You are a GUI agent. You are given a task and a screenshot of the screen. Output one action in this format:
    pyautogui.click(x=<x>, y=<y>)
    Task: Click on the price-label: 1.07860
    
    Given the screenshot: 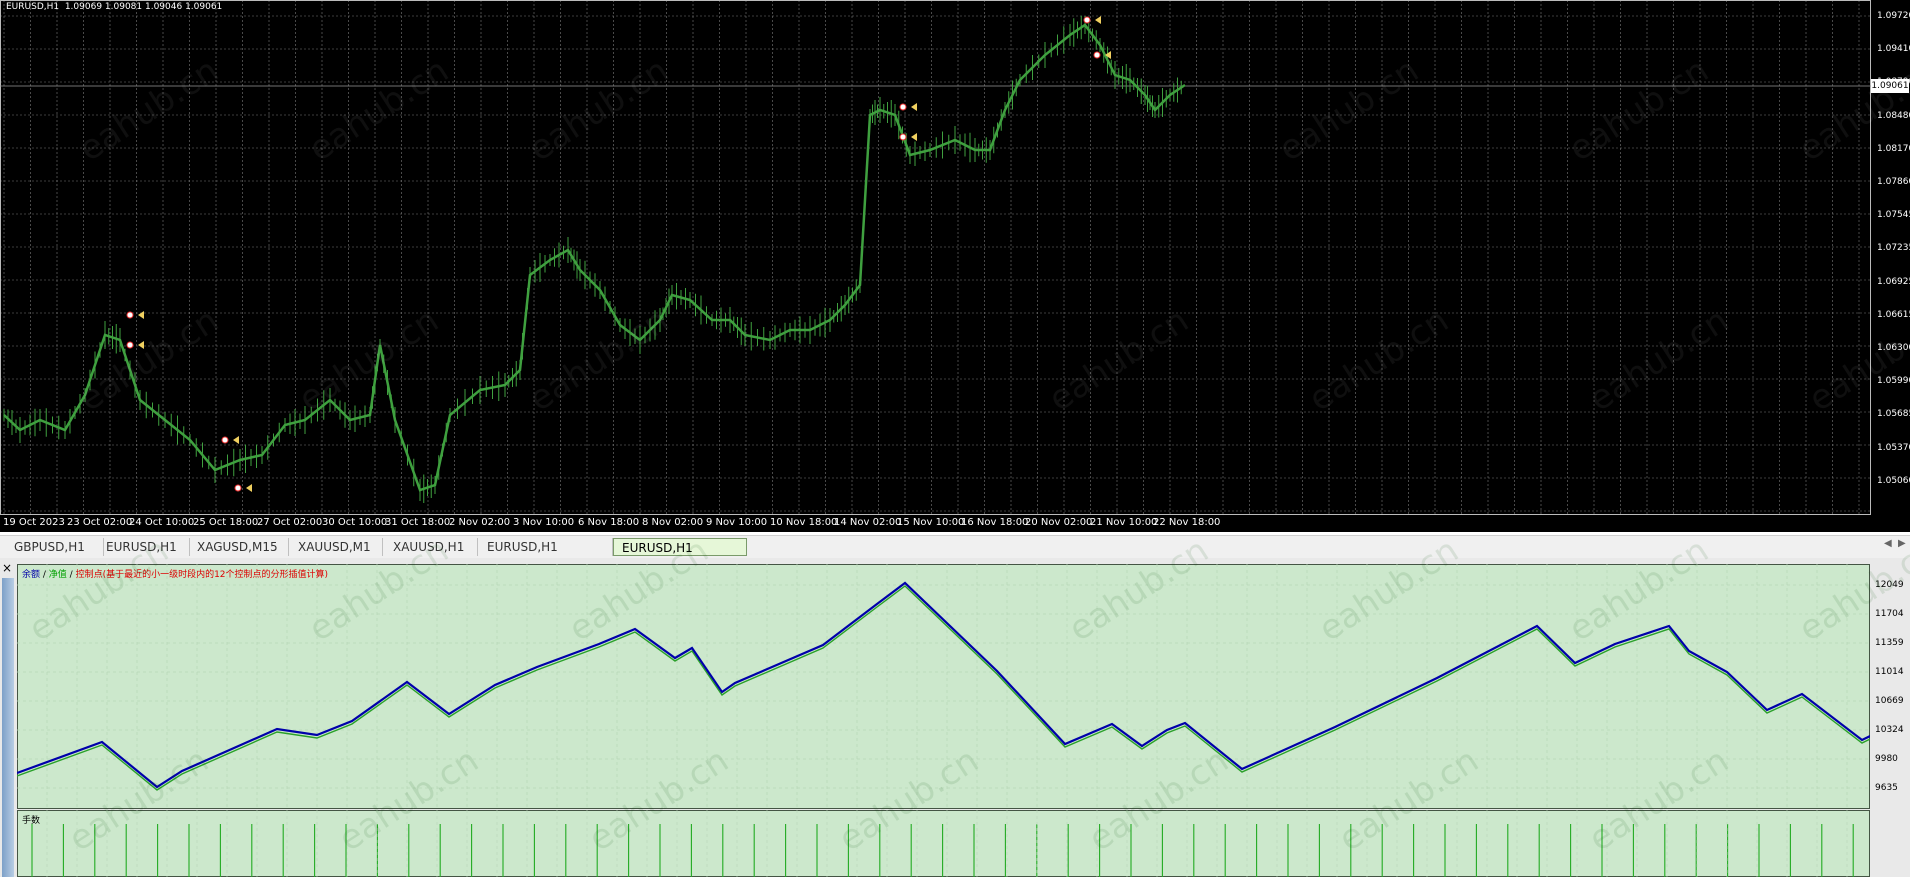 What is the action you would take?
    pyautogui.click(x=1893, y=182)
    